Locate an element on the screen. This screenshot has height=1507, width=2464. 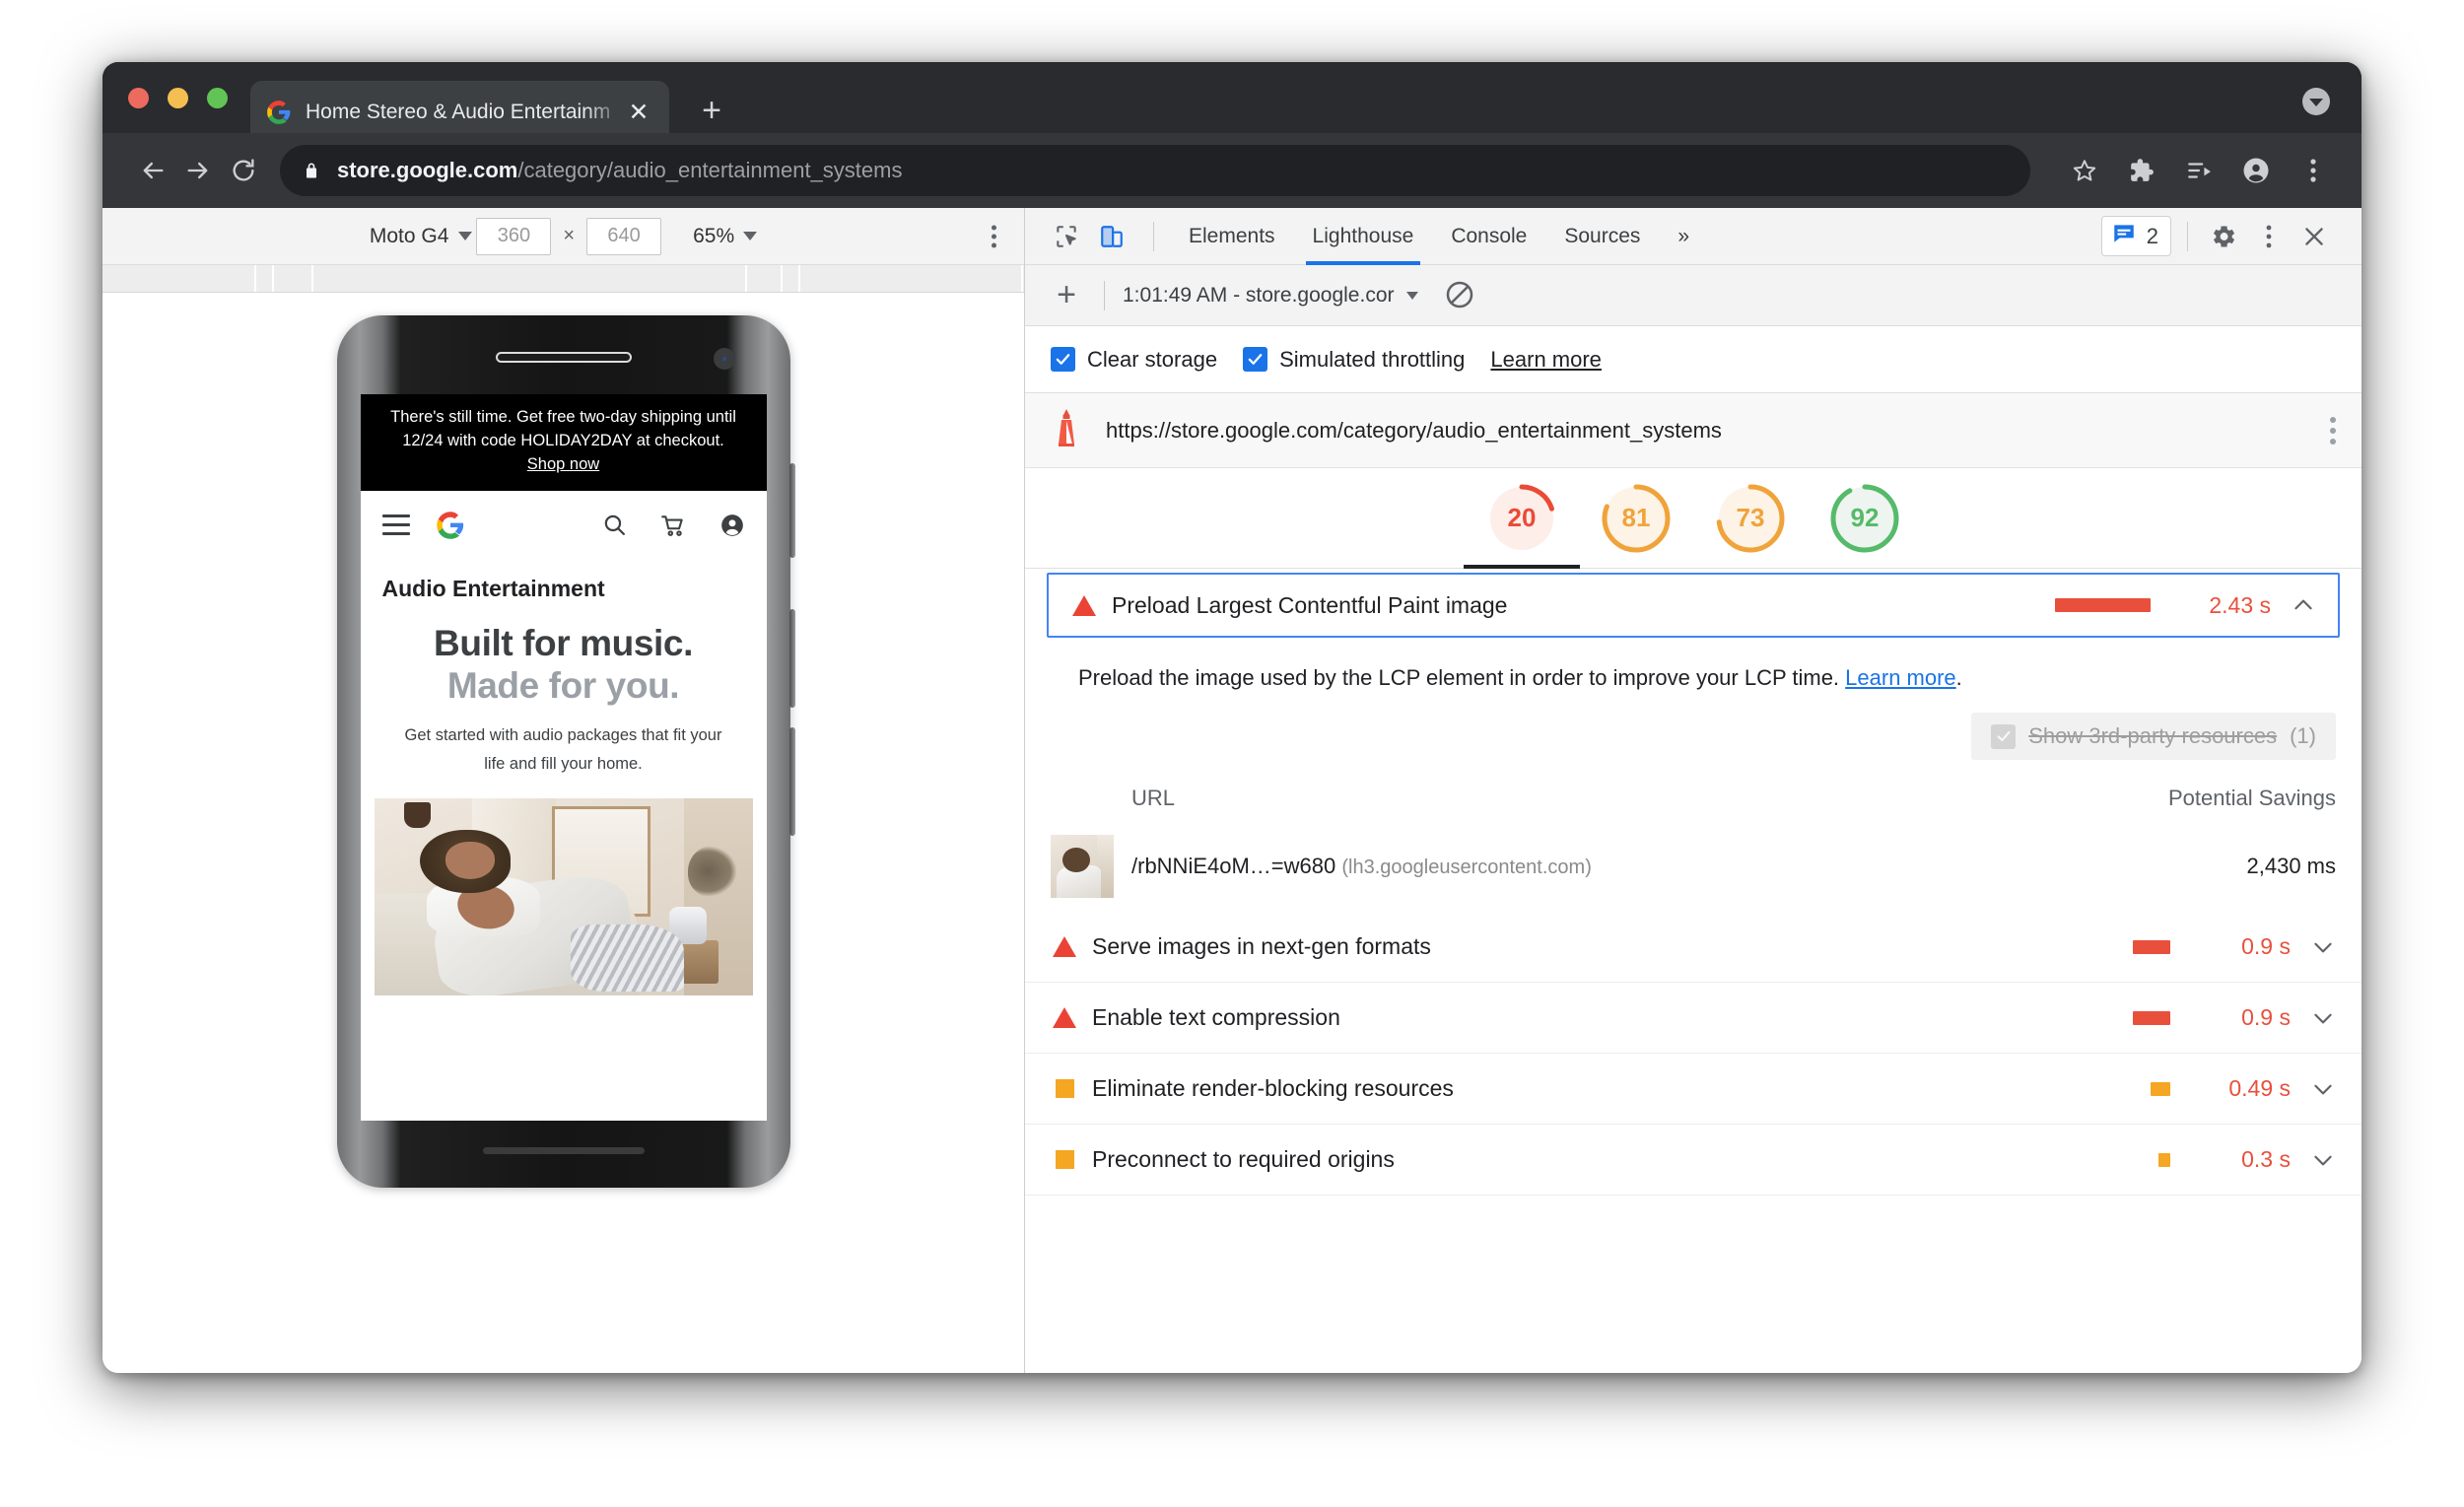
gear-icon is located at coordinates (2223, 236).